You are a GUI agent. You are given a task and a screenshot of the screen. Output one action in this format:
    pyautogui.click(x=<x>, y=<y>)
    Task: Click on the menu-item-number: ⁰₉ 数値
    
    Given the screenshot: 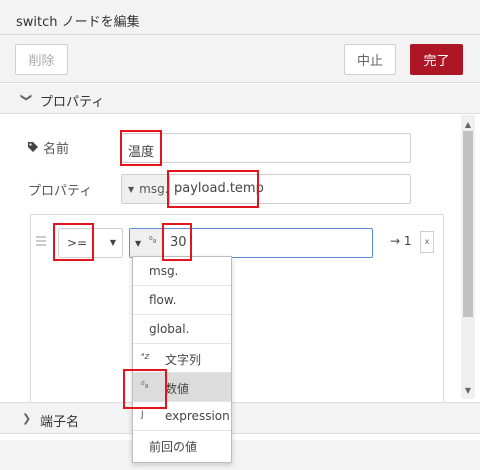 What is the action you would take?
    pyautogui.click(x=182, y=387)
    